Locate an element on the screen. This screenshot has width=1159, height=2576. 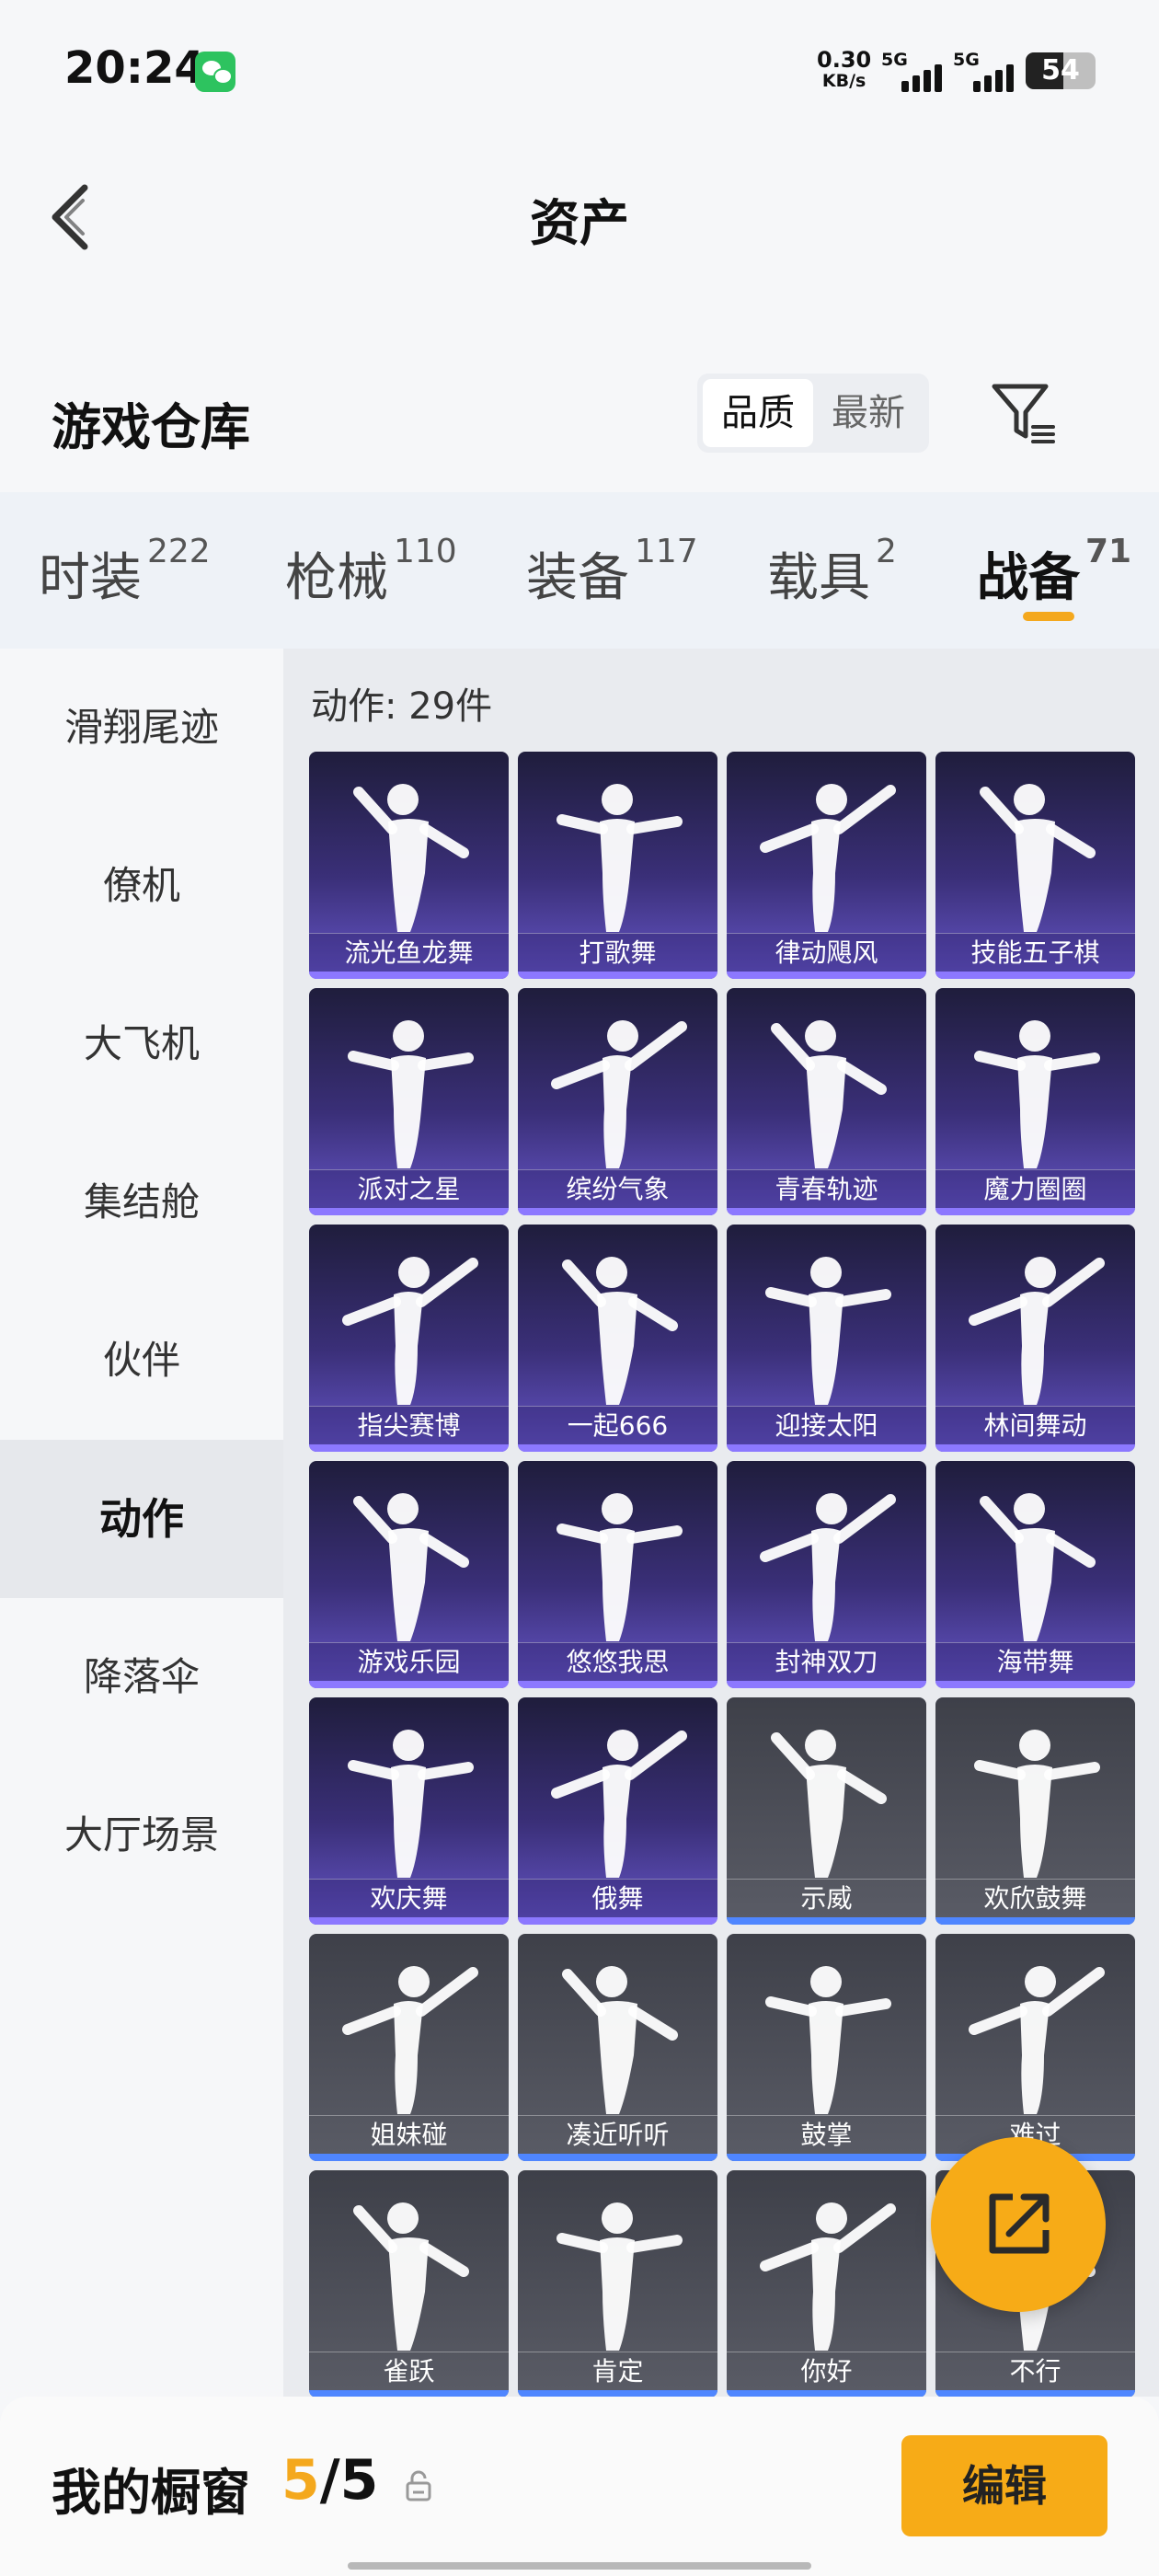
emote-card: 游戏乐园 is located at coordinates (409, 1574).